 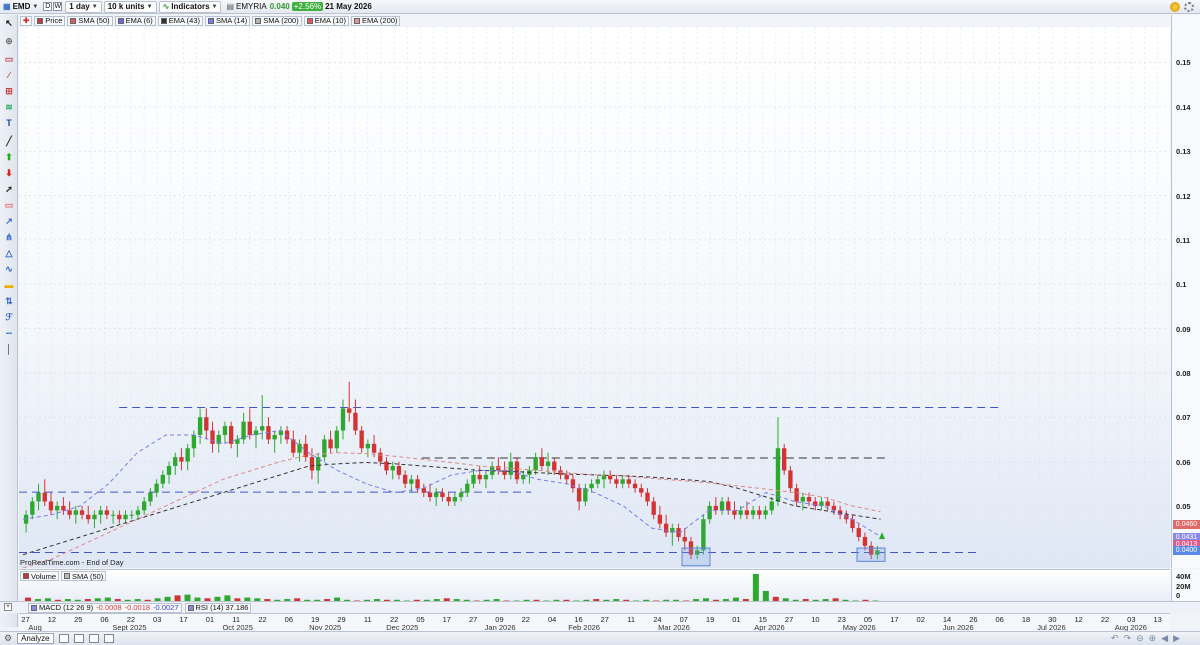 I want to click on volume-sma-legend-item: SMA (50), so click(x=84, y=576).